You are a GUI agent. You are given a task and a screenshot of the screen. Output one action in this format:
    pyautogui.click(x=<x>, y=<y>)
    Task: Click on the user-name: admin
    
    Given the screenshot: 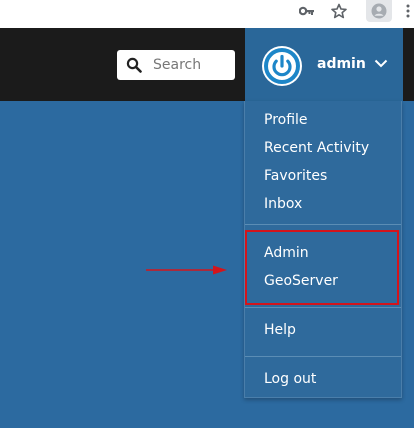 What is the action you would take?
    pyautogui.click(x=341, y=64)
    